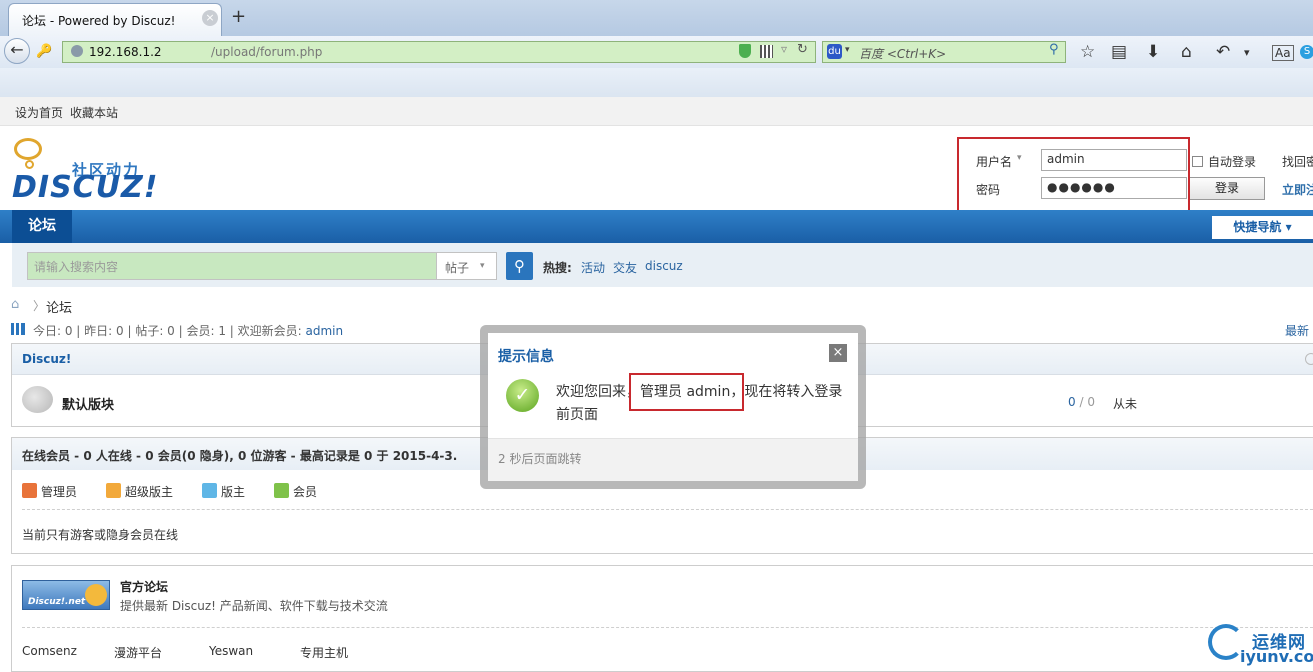 This screenshot has height=672, width=1313. What do you see at coordinates (100, 535) in the screenshot?
I see `online-empty-text: 当前只有游客或隐身会员在线` at bounding box center [100, 535].